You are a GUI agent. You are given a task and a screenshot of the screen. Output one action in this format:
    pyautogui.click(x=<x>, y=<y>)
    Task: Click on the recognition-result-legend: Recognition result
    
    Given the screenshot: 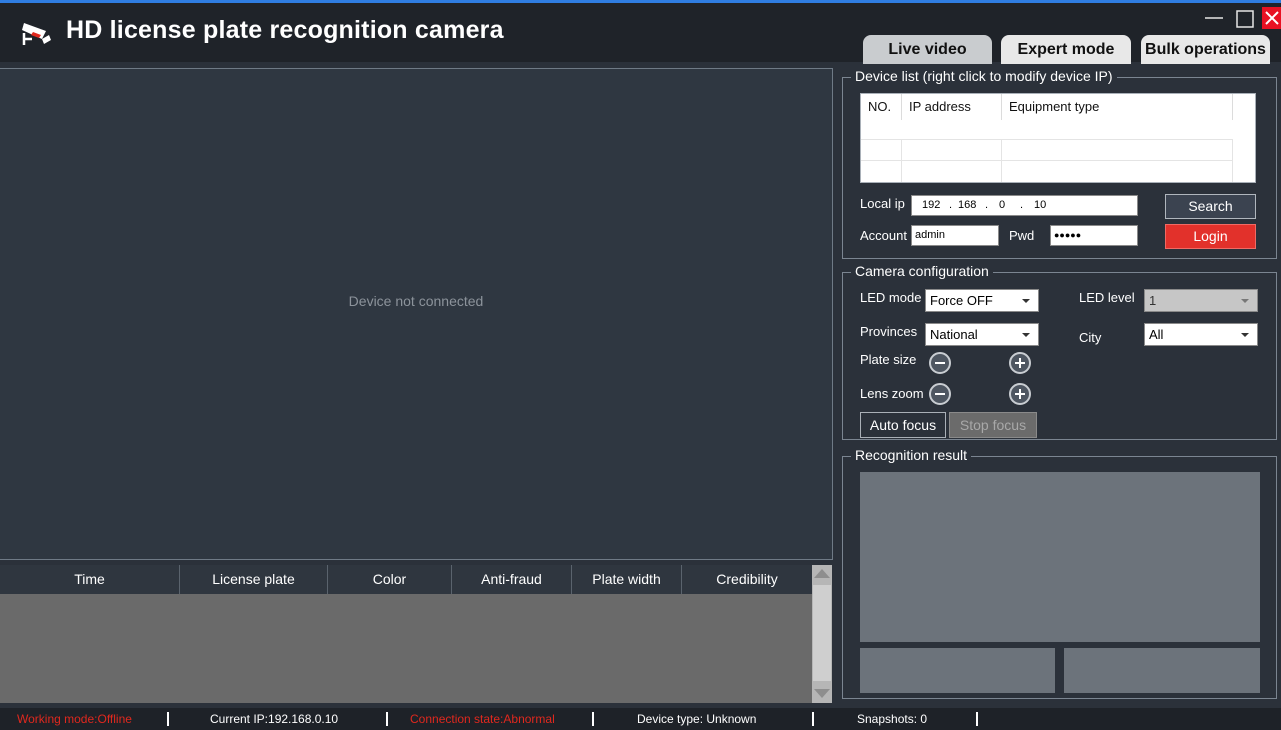 What is the action you would take?
    pyautogui.click(x=911, y=455)
    